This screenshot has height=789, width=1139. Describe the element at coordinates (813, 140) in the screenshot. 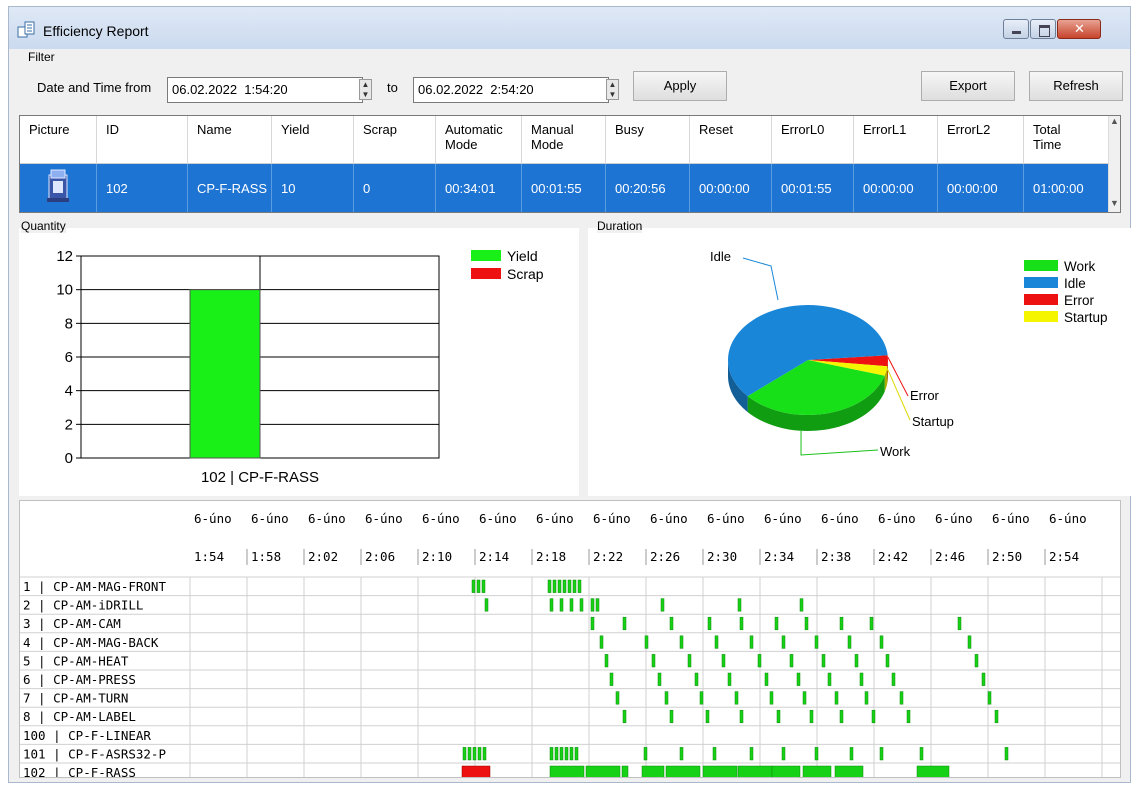

I see `col-header-errorl0: ErrorL0` at that location.